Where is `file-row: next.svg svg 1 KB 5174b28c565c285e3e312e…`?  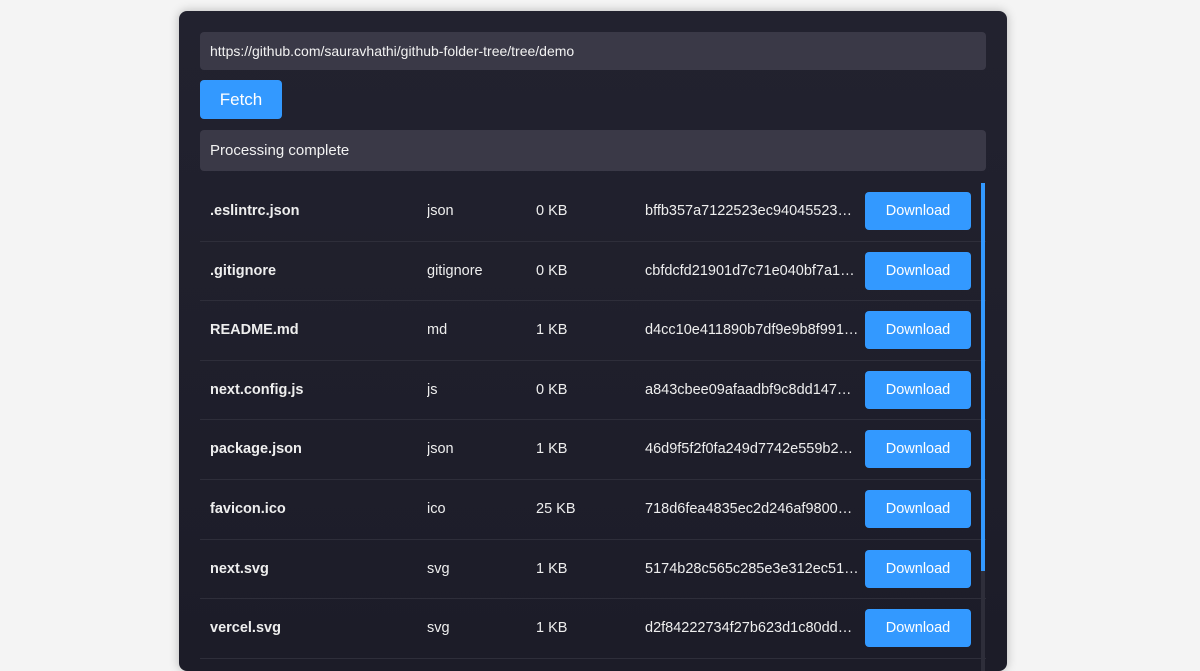
file-row: next.svg svg 1 KB 5174b28c565c285e3e312e… is located at coordinates (593, 570).